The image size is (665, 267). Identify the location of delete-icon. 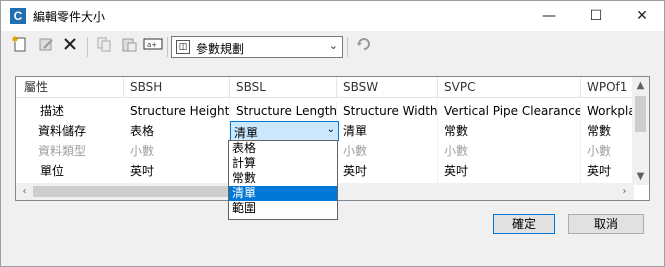
(70, 46).